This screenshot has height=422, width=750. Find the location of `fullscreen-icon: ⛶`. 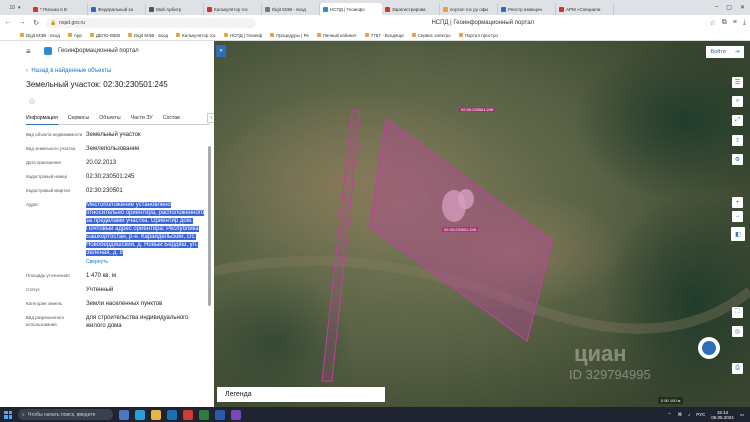

fullscreen-icon: ⛶ is located at coordinates (737, 312).